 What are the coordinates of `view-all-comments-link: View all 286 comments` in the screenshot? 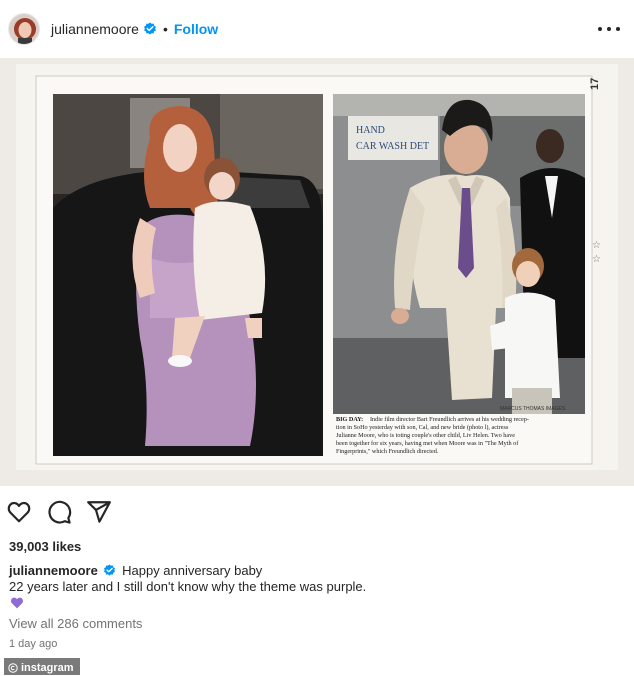 It's located at (75, 623).